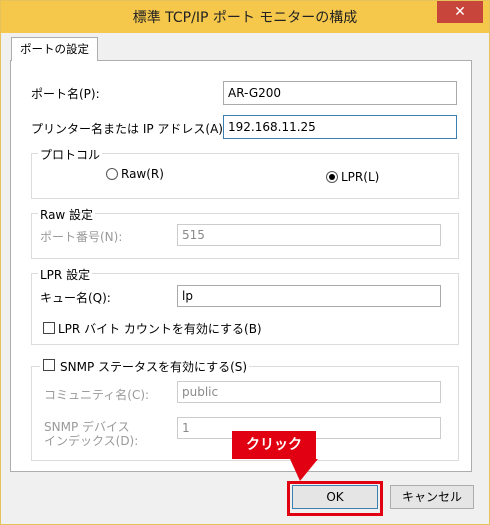 The image size is (490, 525). I want to click on callout-arrow-icon, so click(304, 470).